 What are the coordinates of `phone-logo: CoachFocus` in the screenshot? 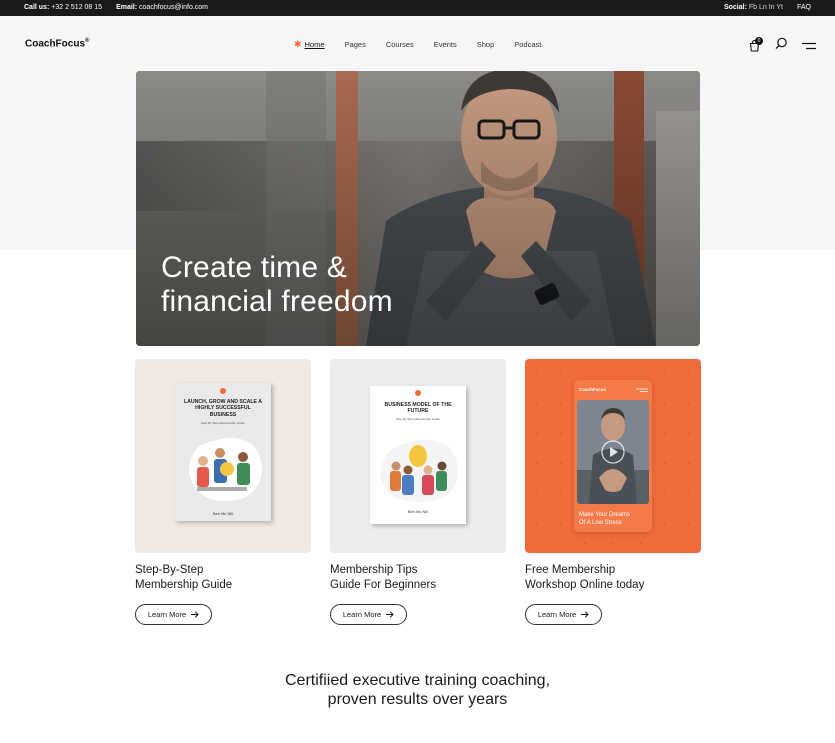 It's located at (593, 389).